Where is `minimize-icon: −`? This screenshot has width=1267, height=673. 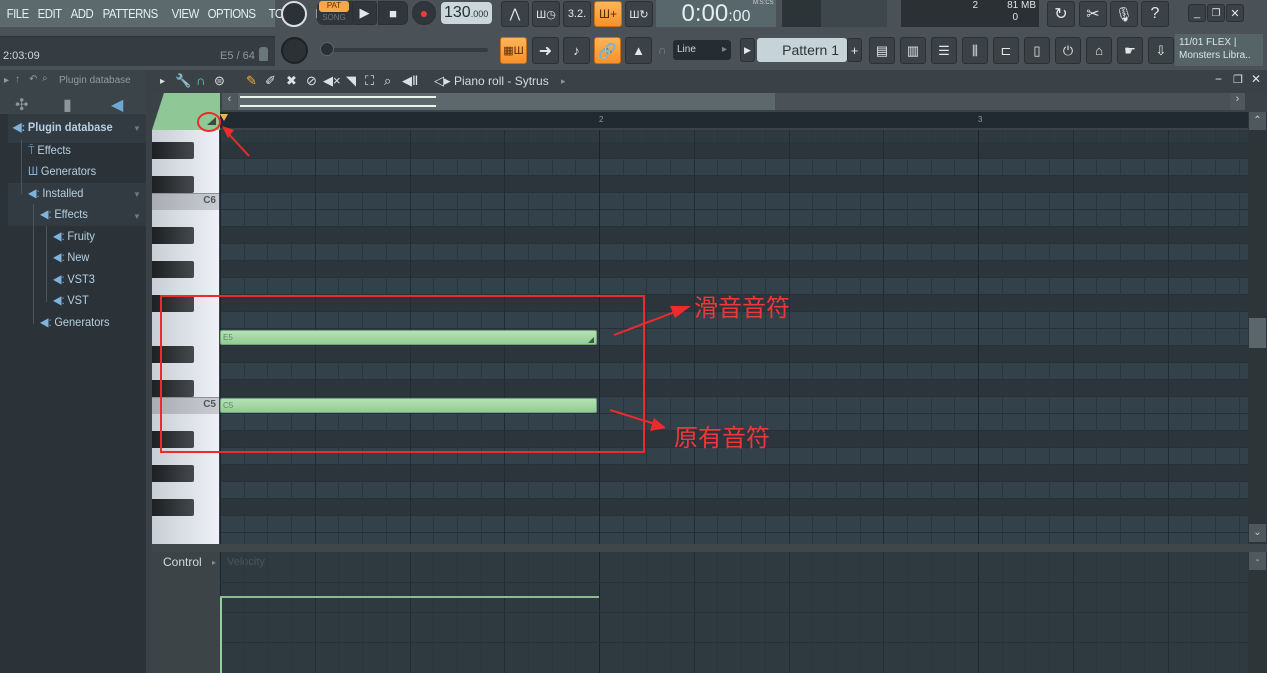
minimize-icon: − is located at coordinates (1218, 79).